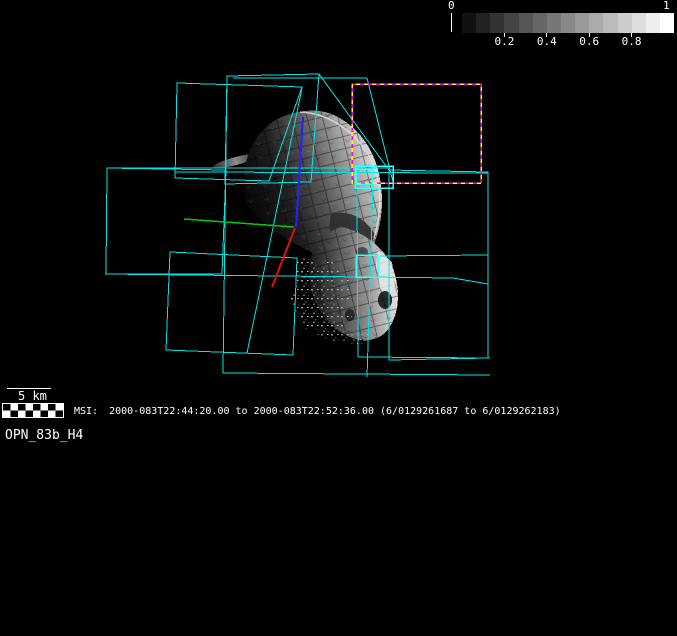 The height and width of the screenshot is (636, 677). I want to click on instrument-label: MSI:, so click(86, 411).